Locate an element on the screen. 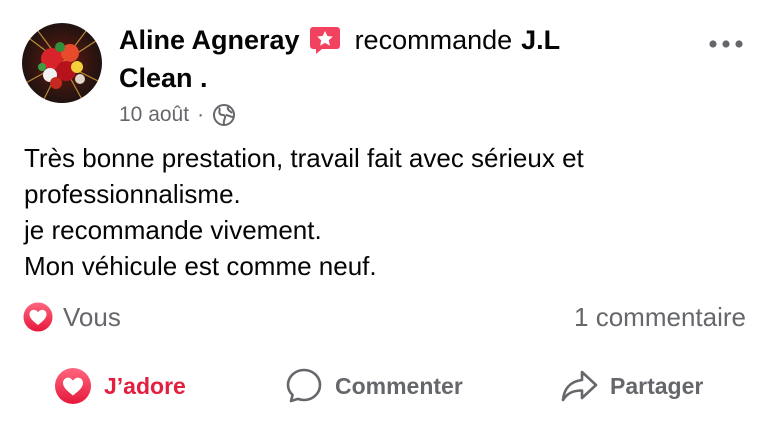  post-meta: 10 août · is located at coordinates (177, 115).